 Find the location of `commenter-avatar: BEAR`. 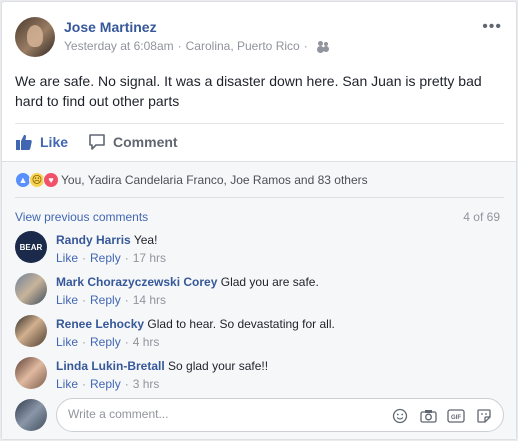

commenter-avatar: BEAR is located at coordinates (31, 247).